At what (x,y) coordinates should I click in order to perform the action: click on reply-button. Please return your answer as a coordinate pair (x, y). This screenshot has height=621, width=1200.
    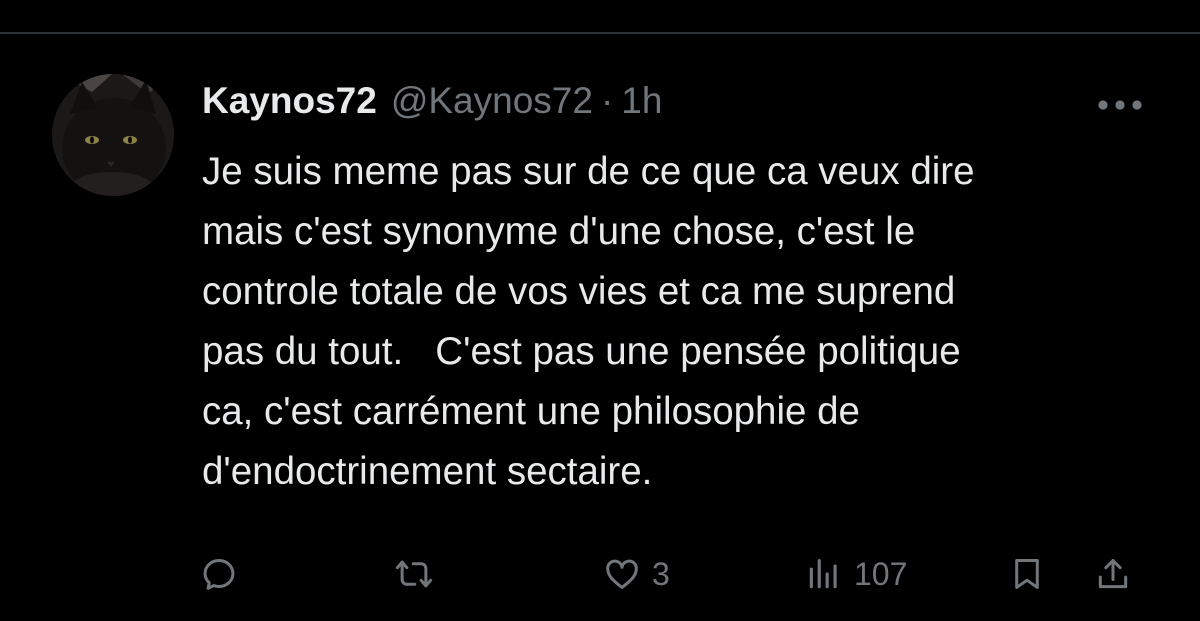
    Looking at the image, I should click on (219, 574).